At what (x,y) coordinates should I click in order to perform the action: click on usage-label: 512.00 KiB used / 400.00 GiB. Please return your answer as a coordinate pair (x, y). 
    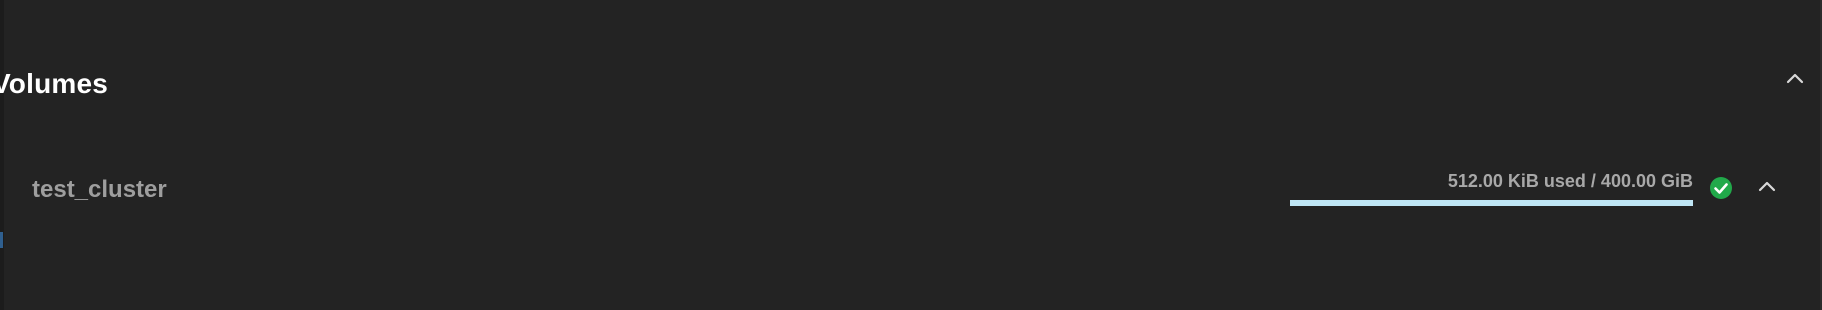
    Looking at the image, I should click on (1570, 181).